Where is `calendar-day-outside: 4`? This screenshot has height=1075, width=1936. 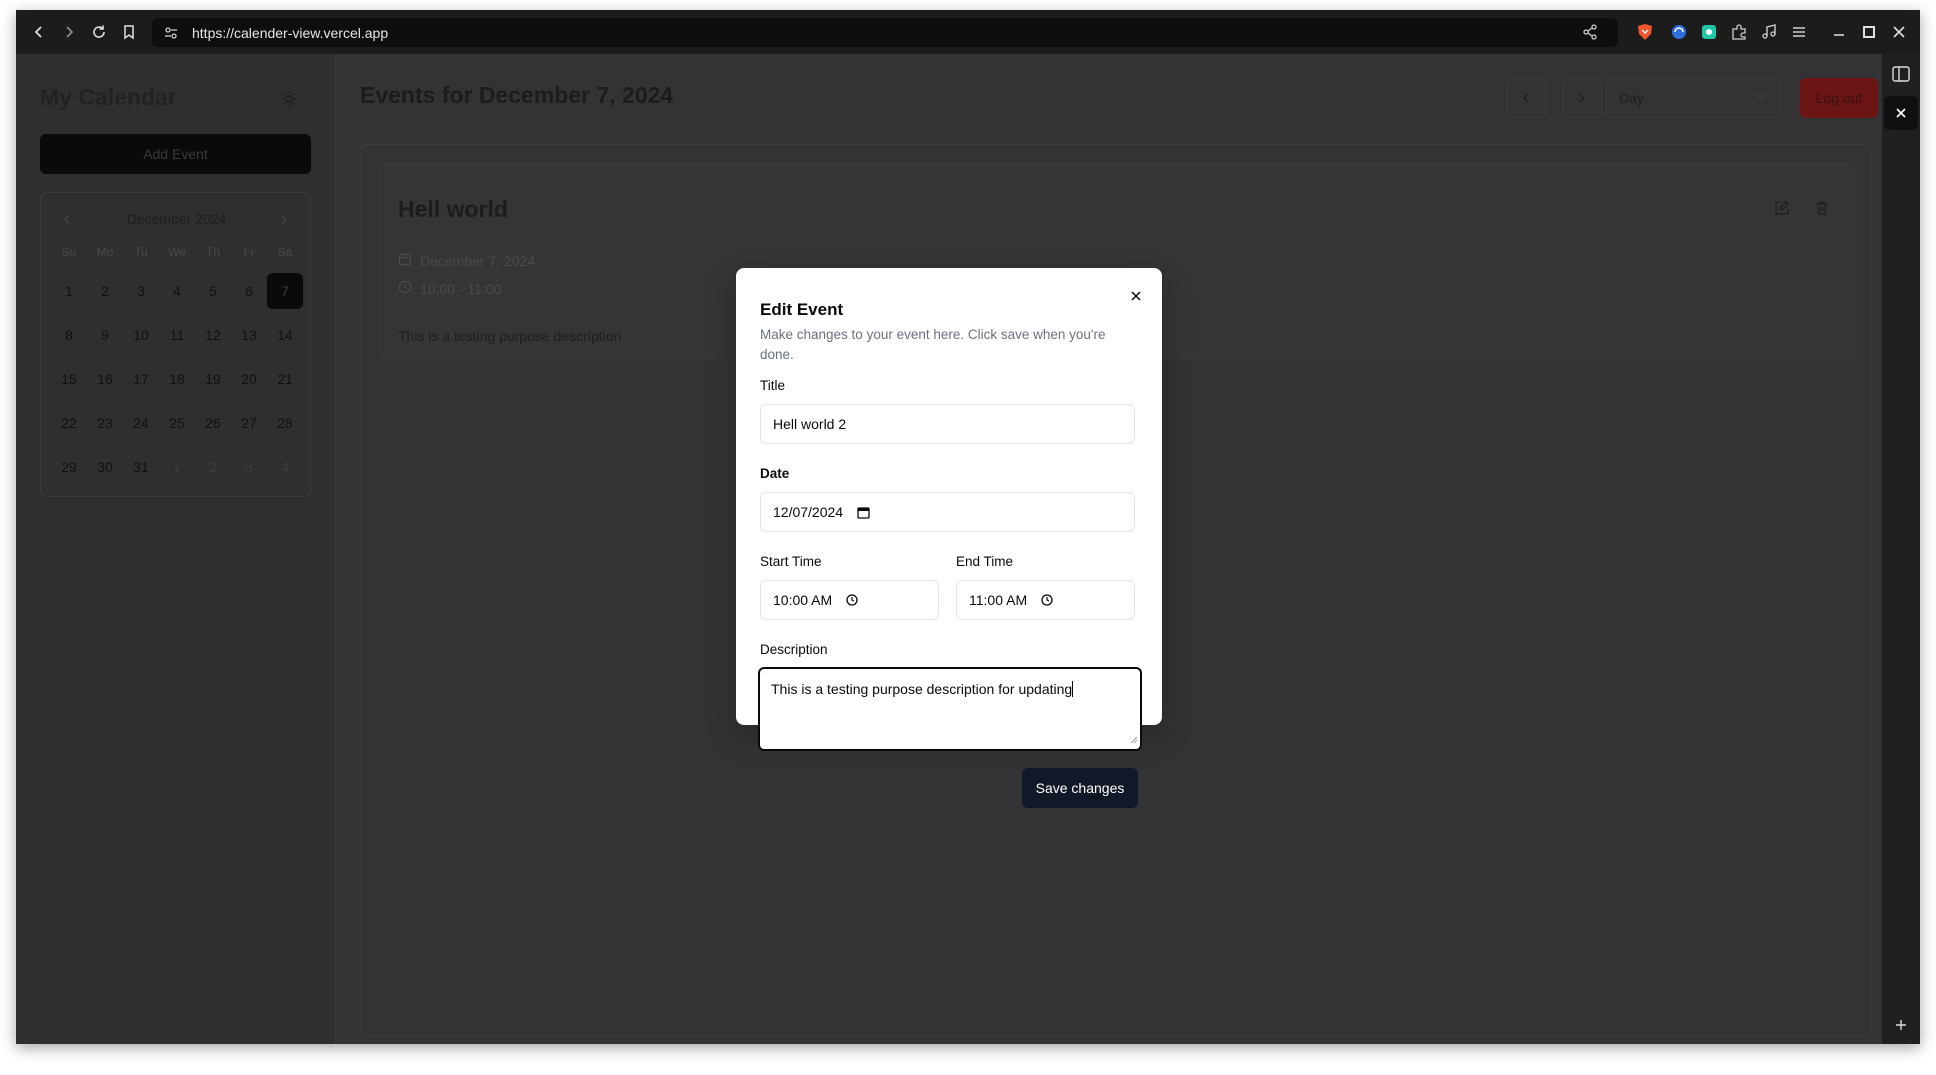 calendar-day-outside: 4 is located at coordinates (285, 467).